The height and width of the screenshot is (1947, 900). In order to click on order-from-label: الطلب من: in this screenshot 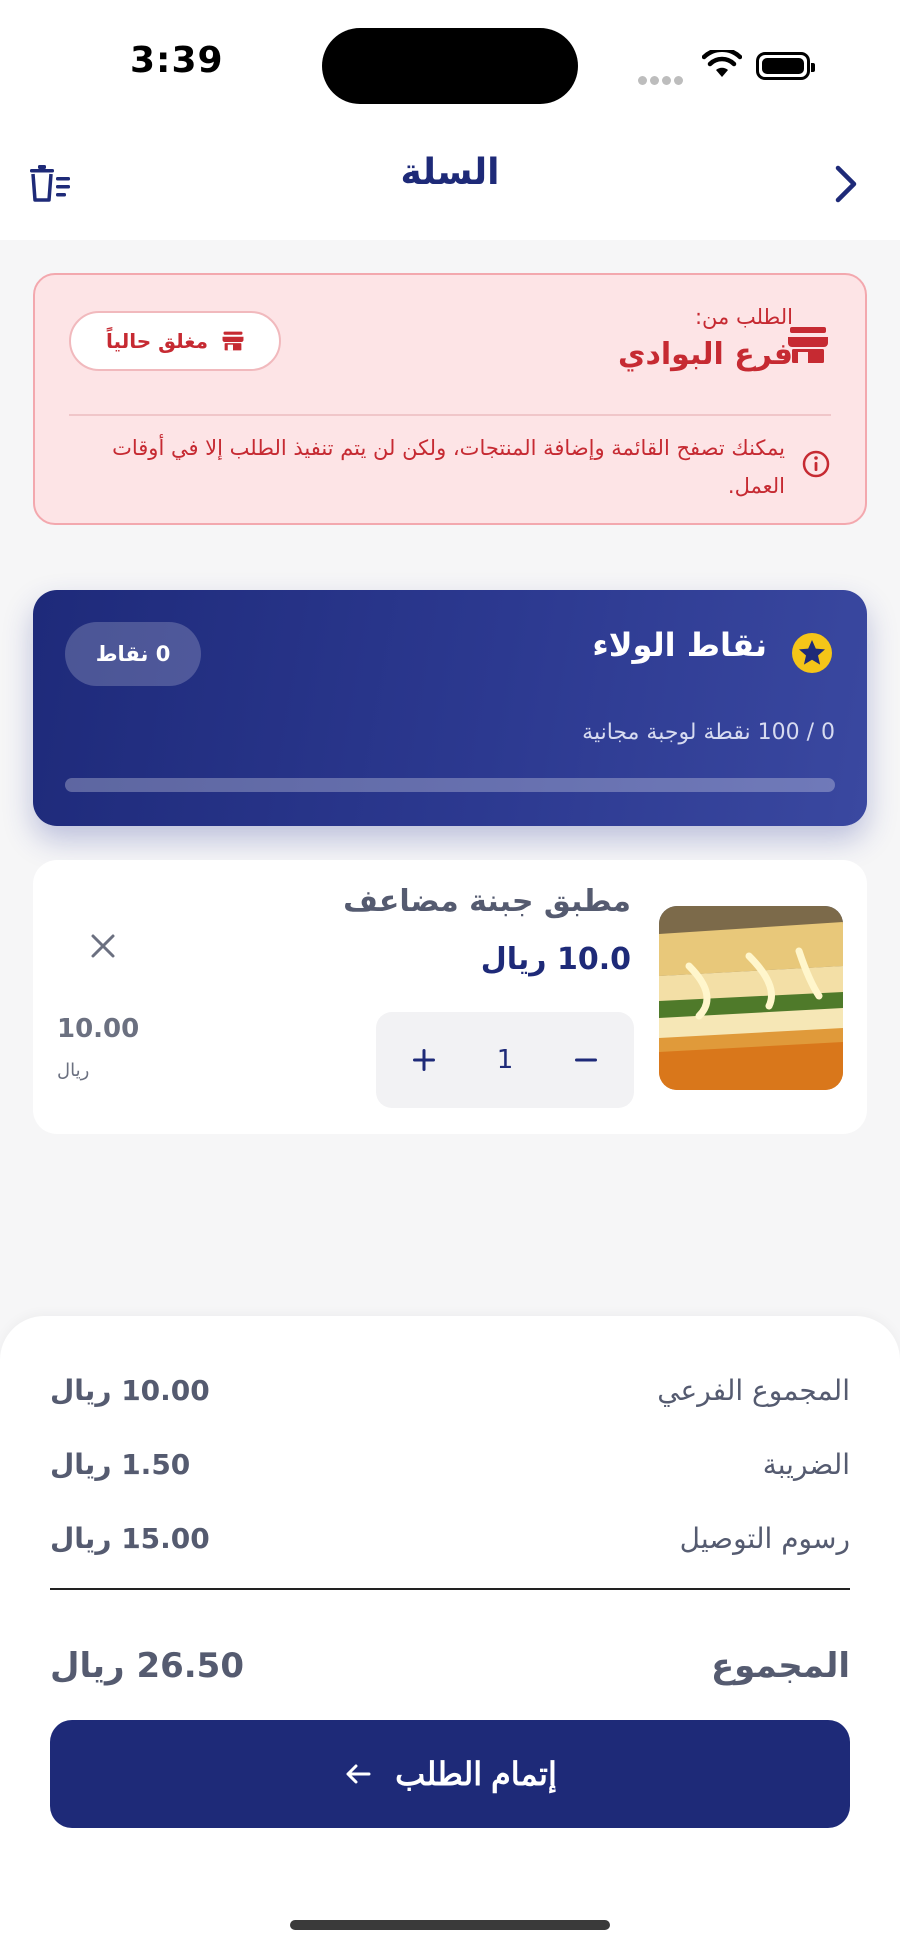, I will do `click(743, 317)`.